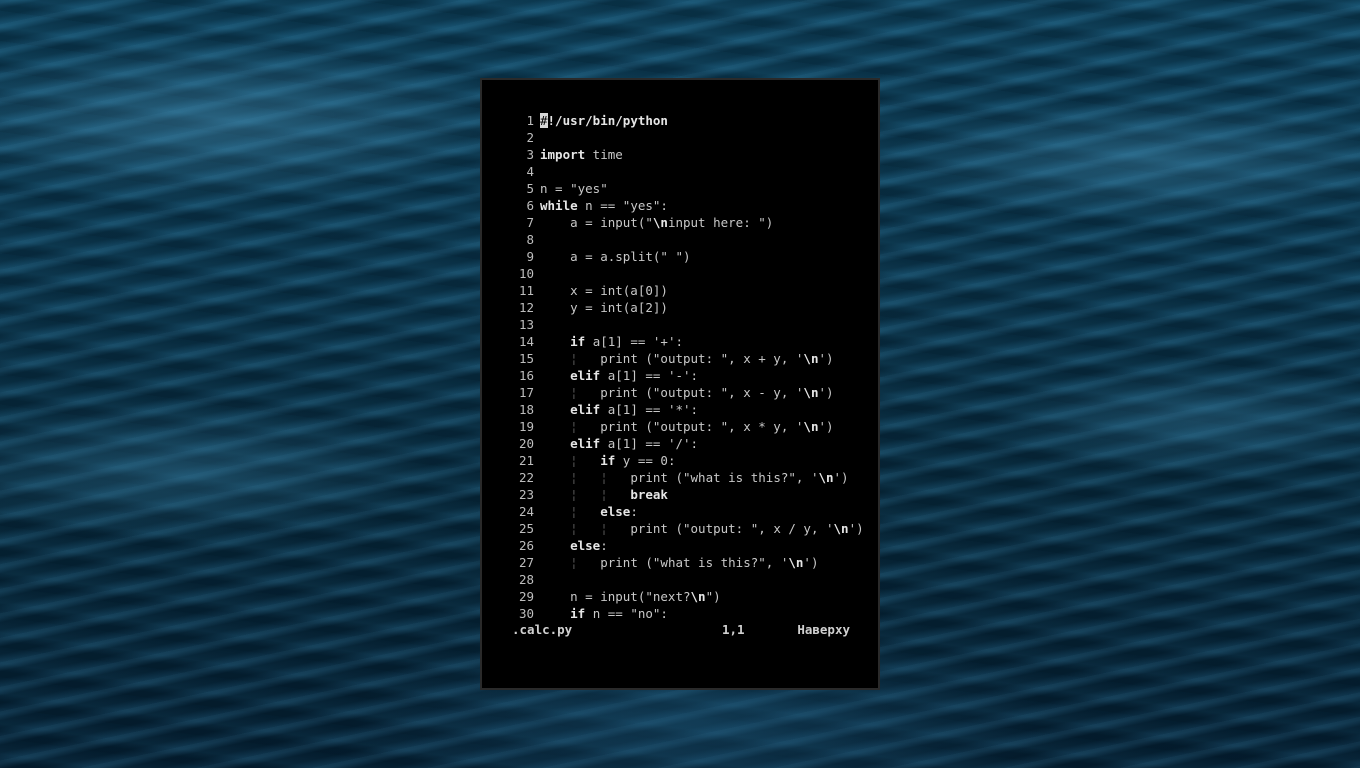  I want to click on line-number: 22, so click(526, 477).